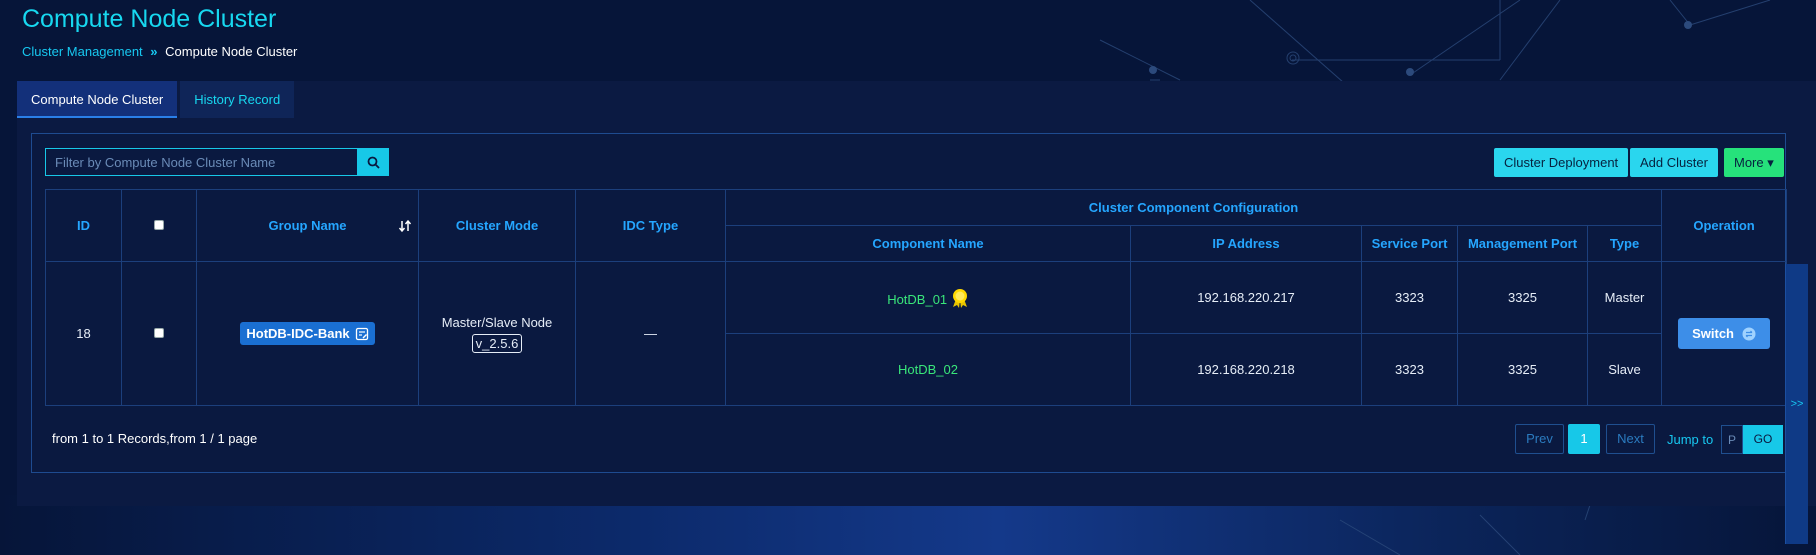  I want to click on header-type: Type, so click(1624, 243).